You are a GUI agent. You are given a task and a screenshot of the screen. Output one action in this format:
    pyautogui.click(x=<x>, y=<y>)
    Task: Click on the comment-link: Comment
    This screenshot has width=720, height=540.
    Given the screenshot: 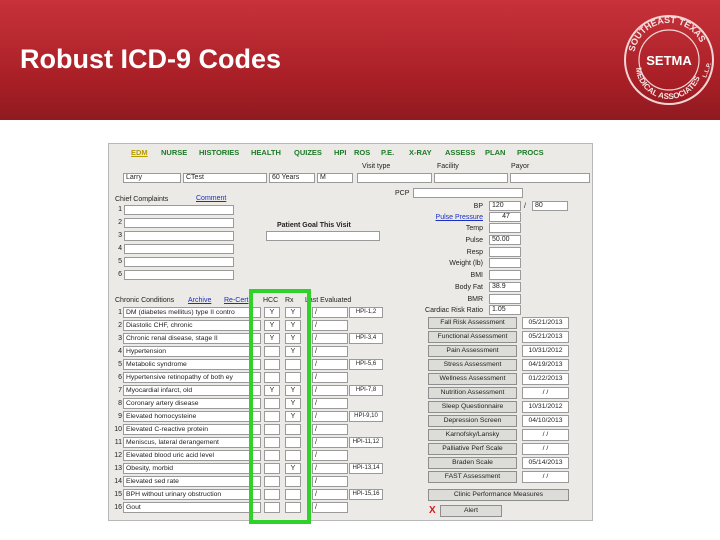 What is the action you would take?
    pyautogui.click(x=211, y=198)
    